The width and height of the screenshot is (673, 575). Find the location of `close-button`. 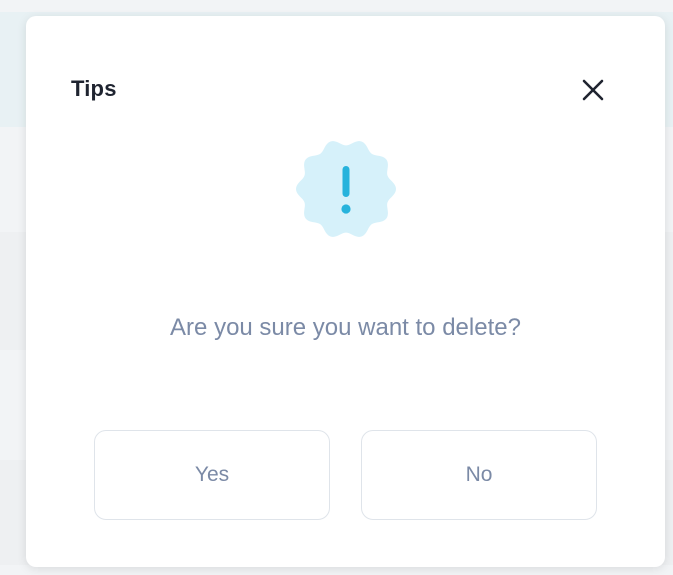

close-button is located at coordinates (593, 90).